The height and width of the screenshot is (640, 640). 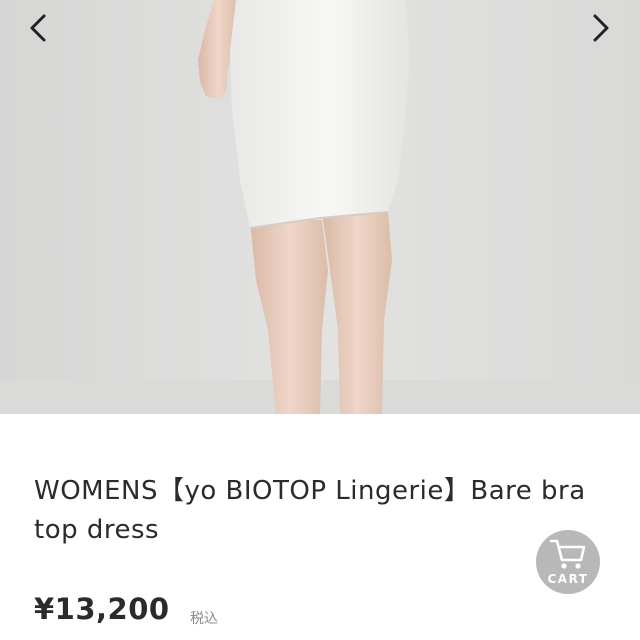 I want to click on next-image-button, so click(x=601, y=28).